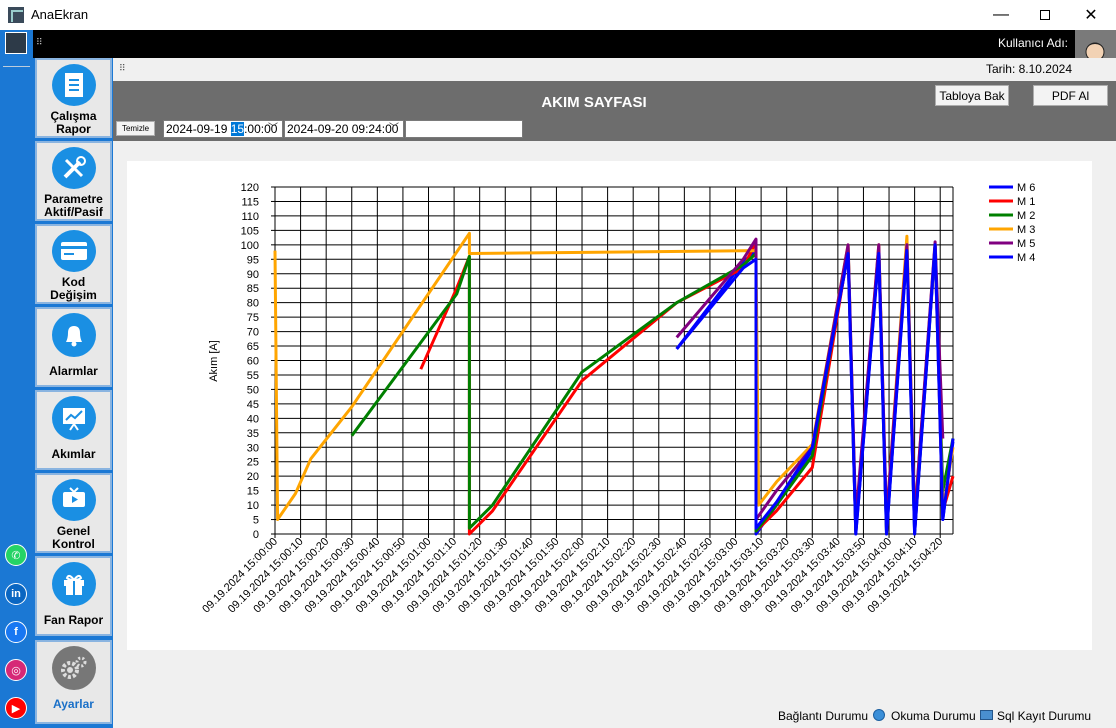  I want to click on y-axis-label: Akım [A], so click(214, 361).